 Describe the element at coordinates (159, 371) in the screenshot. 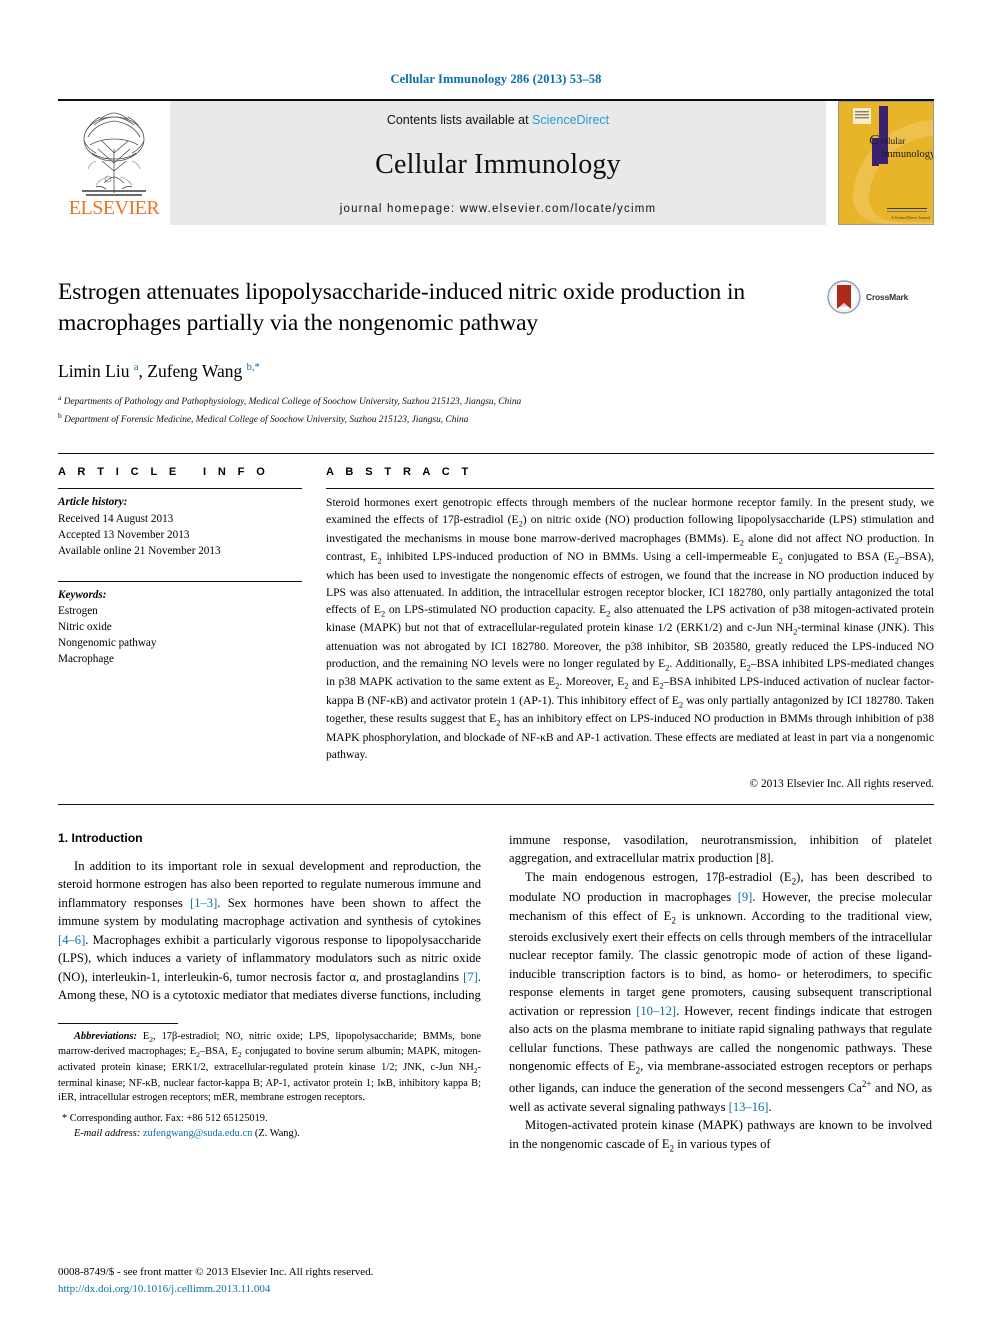

I see `author-list: Limin Liu a, Zufeng Wang b,*` at that location.